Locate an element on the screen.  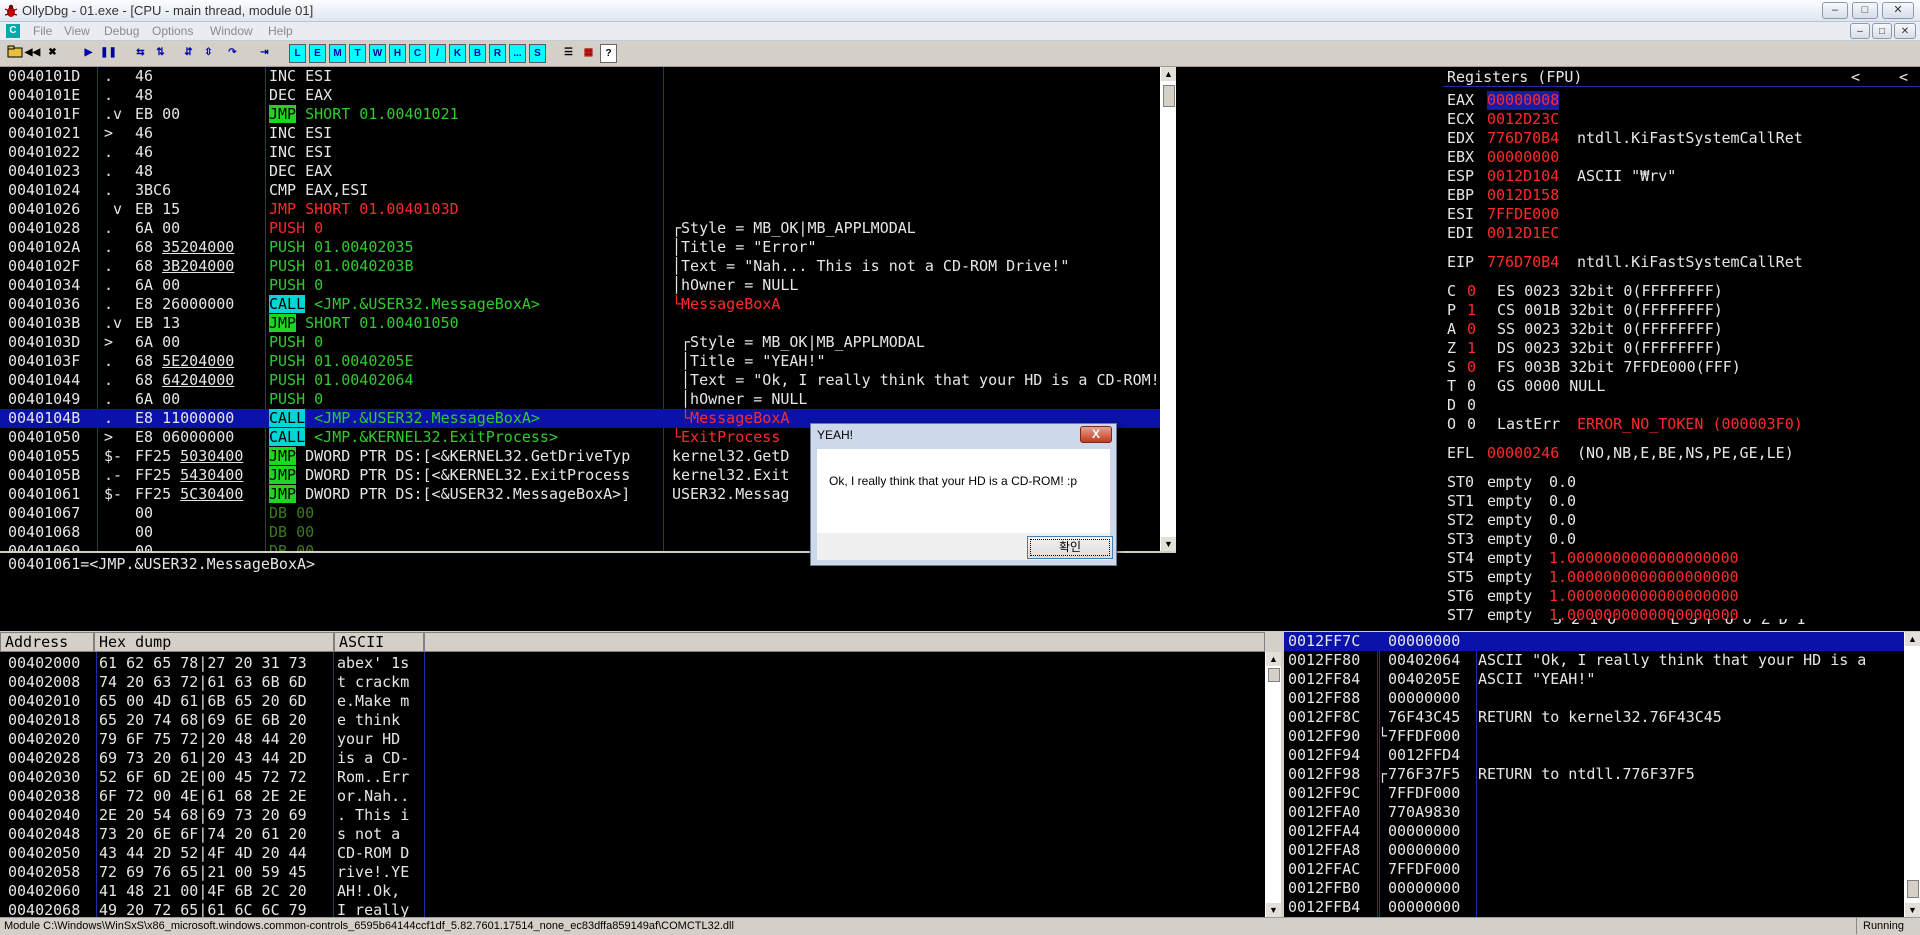
stack-row: 0012FF9C 7FFDF000 is located at coordinates (1594, 793).